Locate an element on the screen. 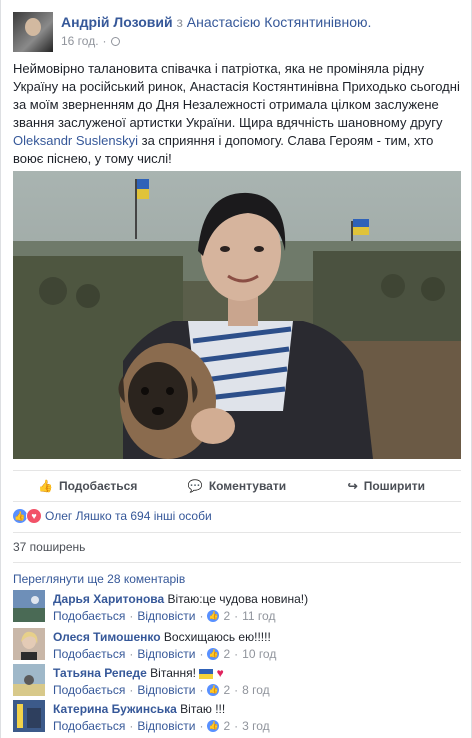 The image size is (472, 738). comment-time: 10 год is located at coordinates (259, 654).